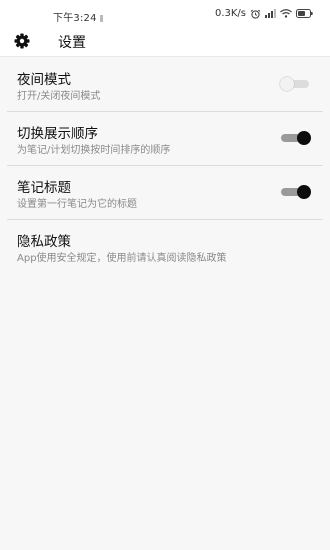 The image size is (330, 550). I want to click on setting-description: 打开/关闭夜间模式, so click(59, 96).